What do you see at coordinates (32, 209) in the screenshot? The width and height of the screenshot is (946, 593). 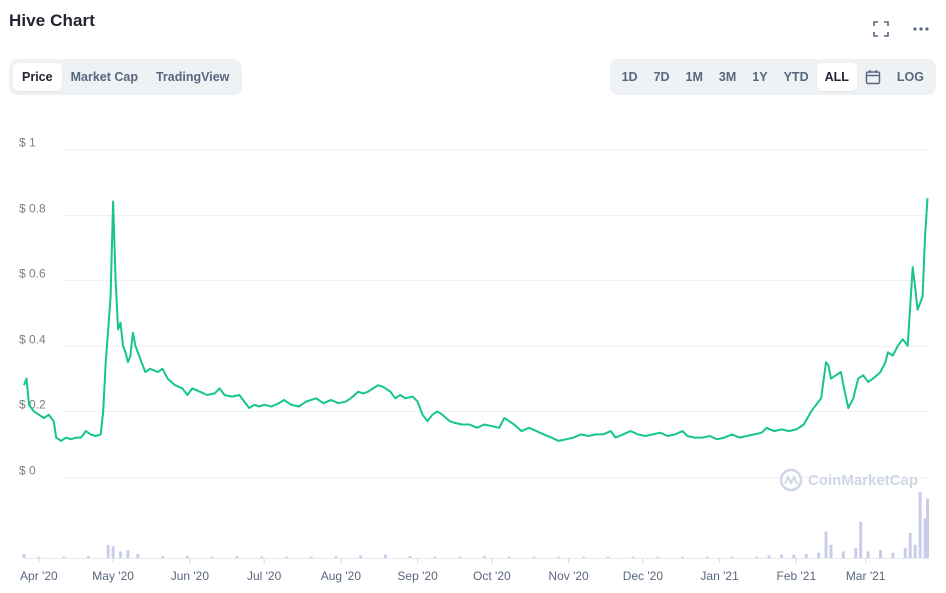 I see `y-tick-label: $ 0.8` at bounding box center [32, 209].